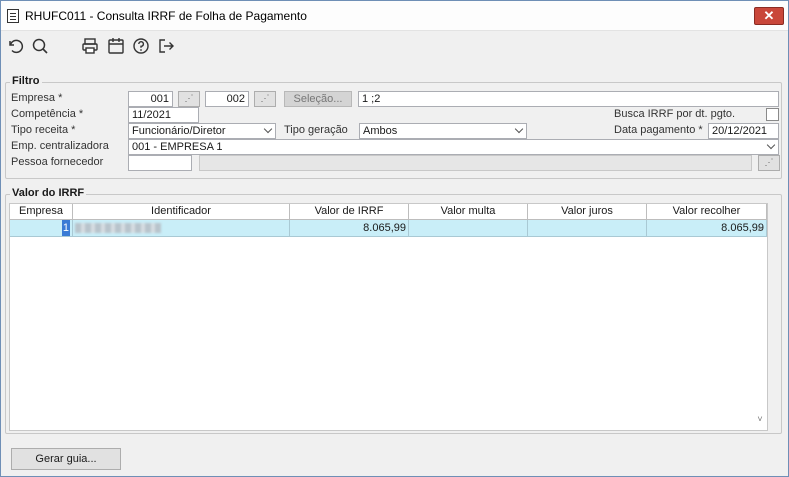  I want to click on tipo-geracao-label: Tipo geração, so click(316, 130).